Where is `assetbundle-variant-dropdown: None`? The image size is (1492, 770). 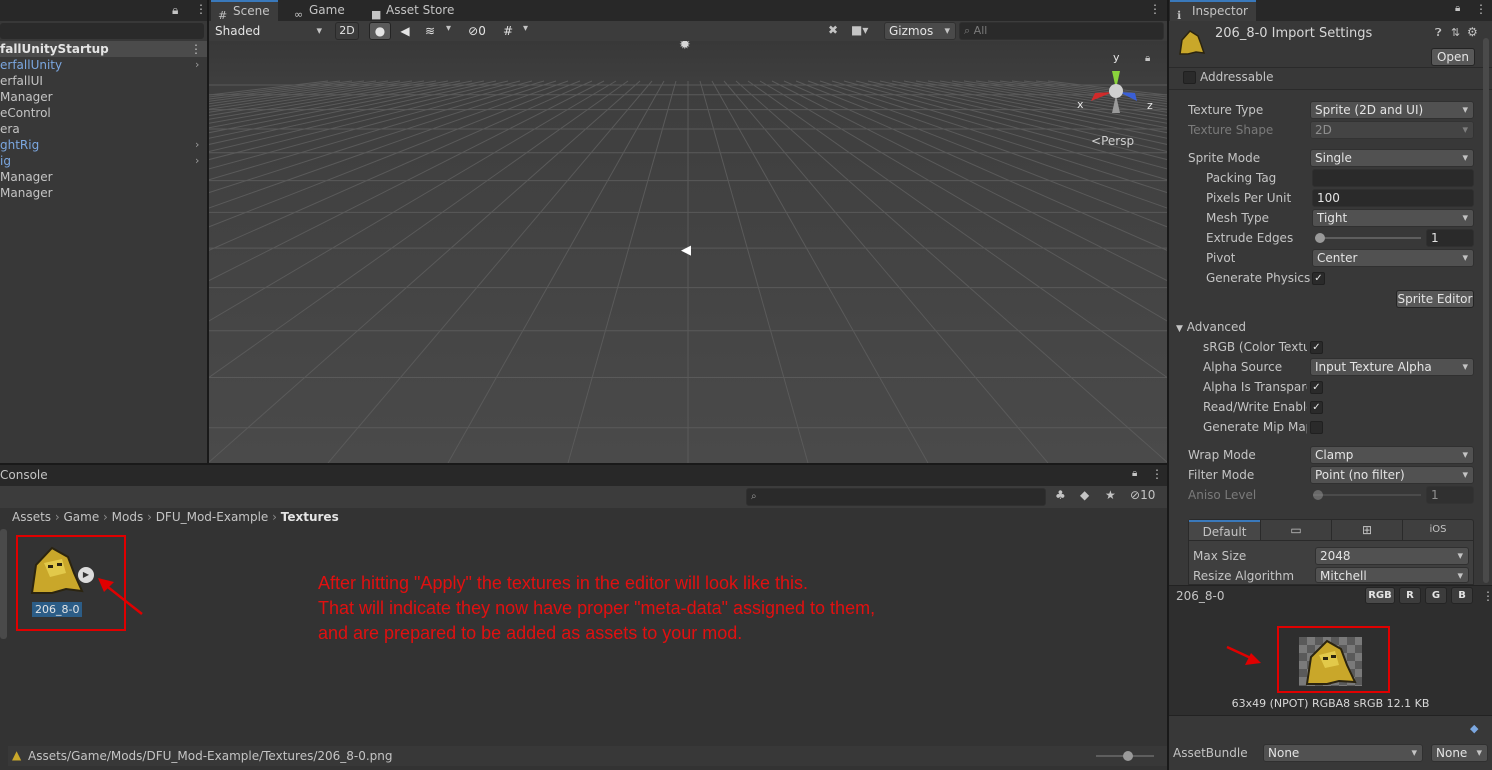
assetbundle-variant-dropdown: None is located at coordinates (1459, 753).